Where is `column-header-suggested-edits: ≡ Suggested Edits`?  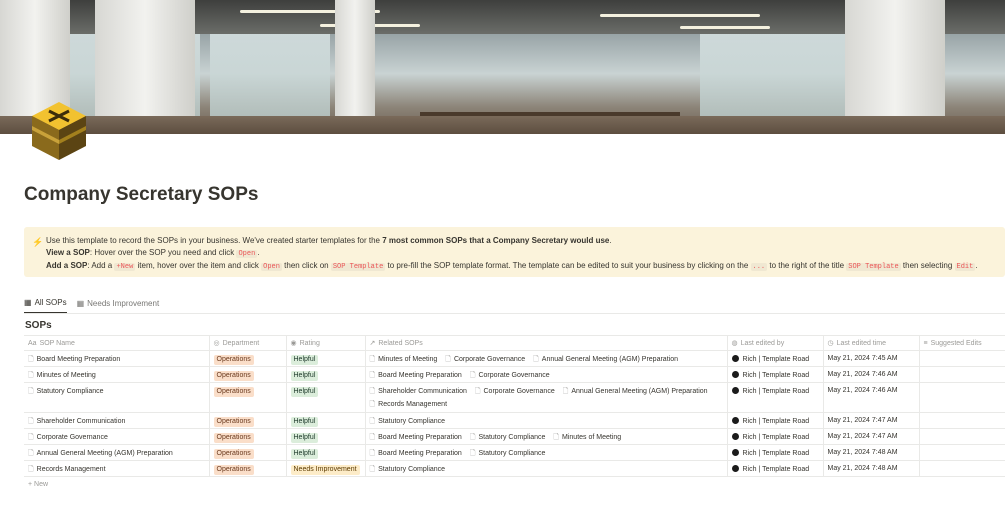 column-header-suggested-edits: ≡ Suggested Edits is located at coordinates (961, 343).